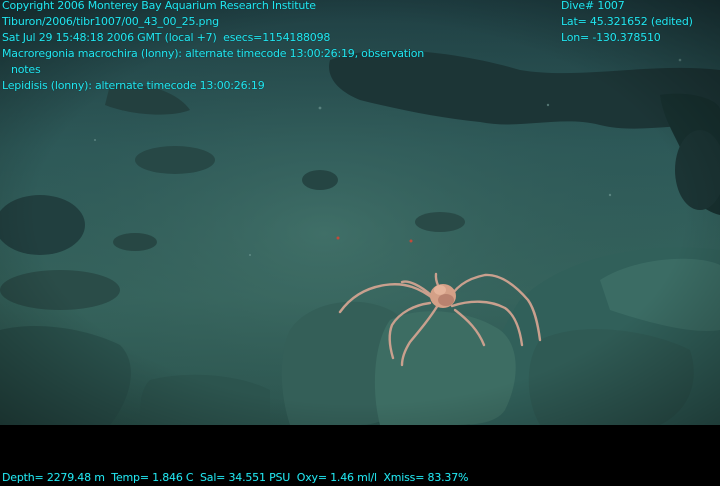  I want to click on annotation-macroregonia-continued: notes, so click(26, 69).